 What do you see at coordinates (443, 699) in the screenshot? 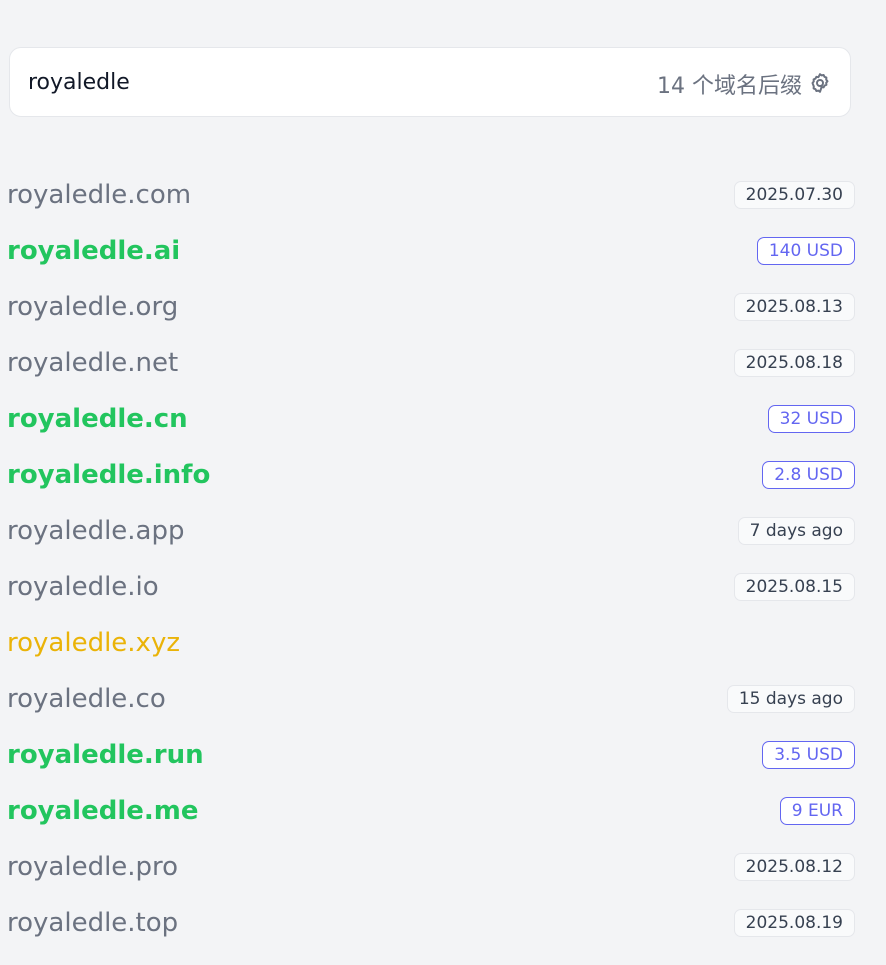
I see `domain-row: royaledle.co 15 days ago` at bounding box center [443, 699].